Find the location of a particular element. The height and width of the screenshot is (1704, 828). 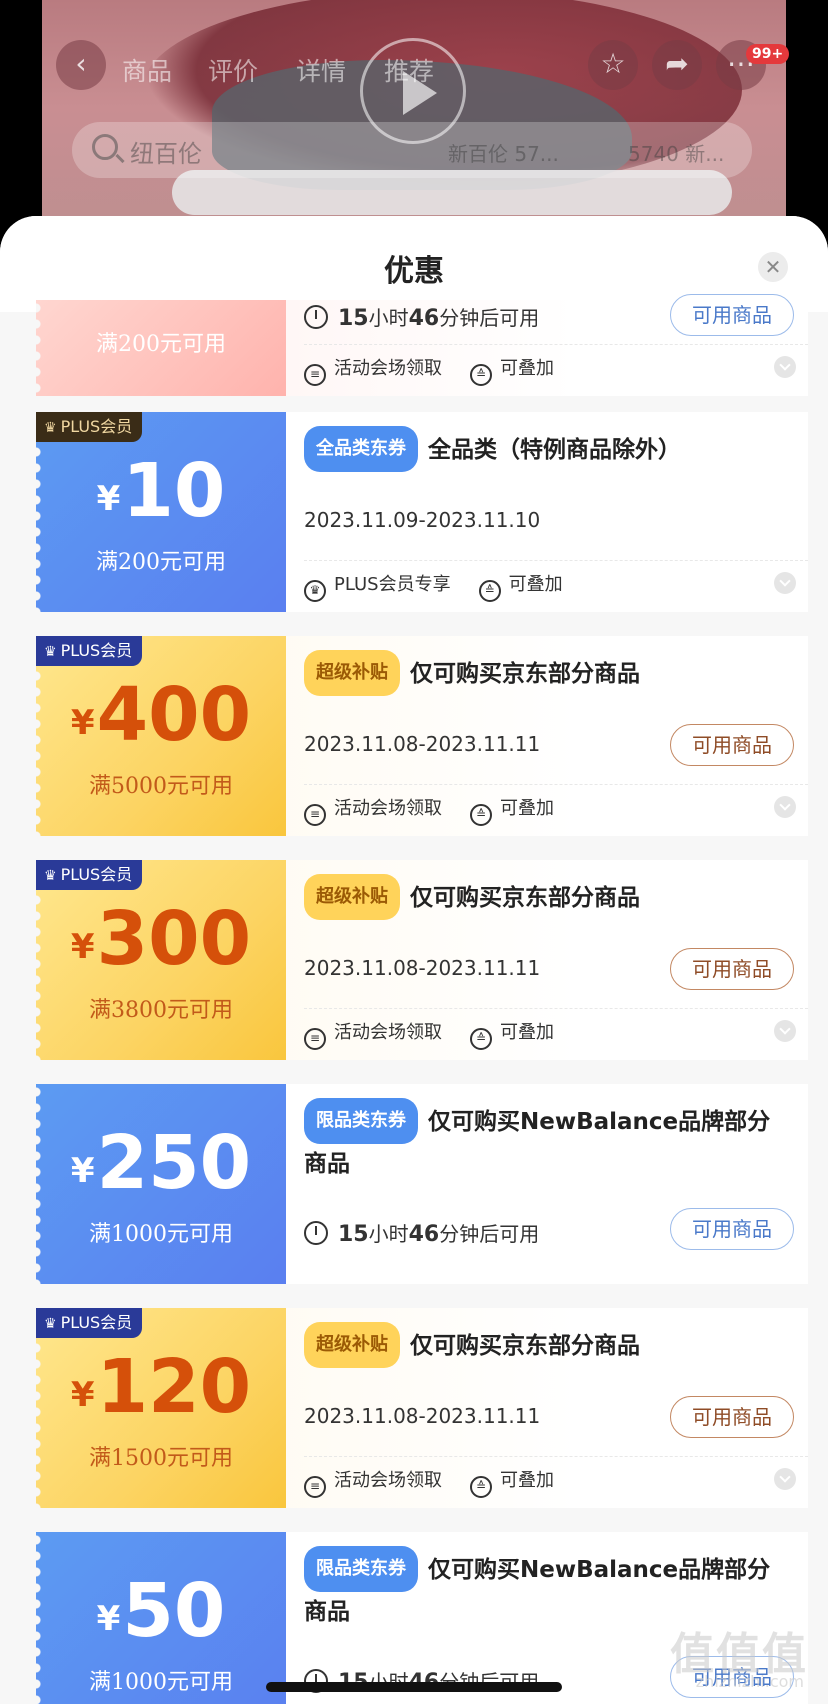

coupon-tag: 全品类东券 is located at coordinates (361, 449).